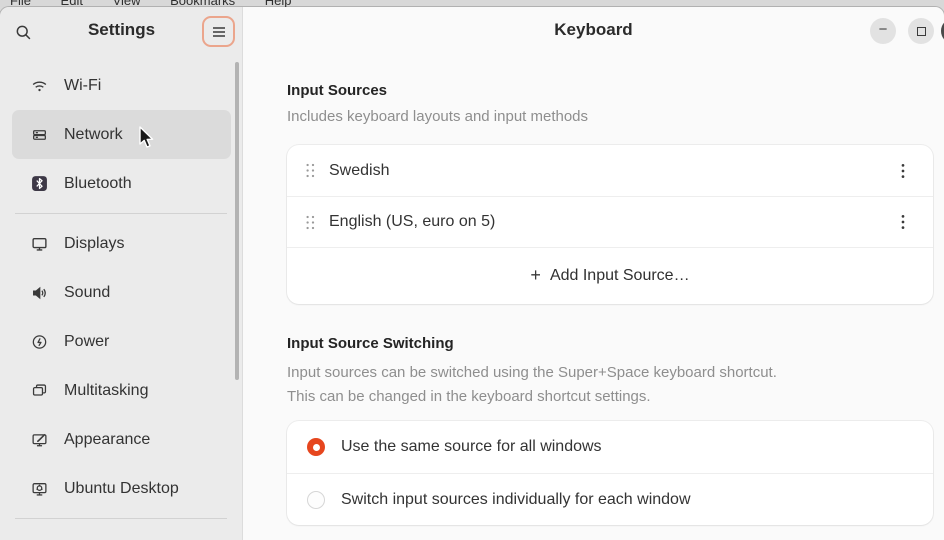 This screenshot has width=944, height=540. Describe the element at coordinates (121, 292) in the screenshot. I see `sidebar-item-sound: Sound` at that location.